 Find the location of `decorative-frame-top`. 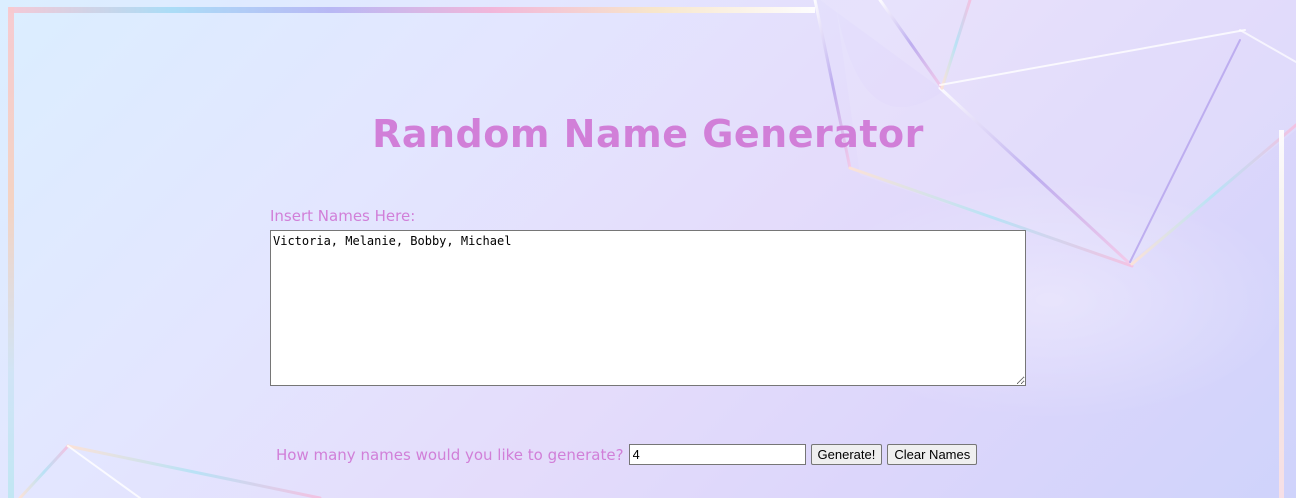

decorative-frame-top is located at coordinates (412, 10).